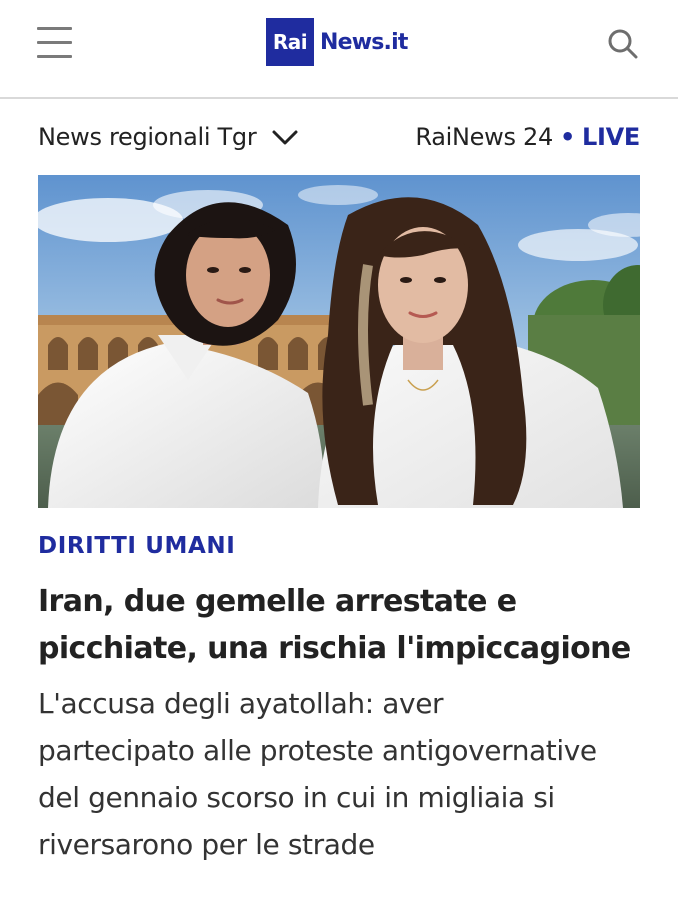 The image size is (678, 900). I want to click on rainews-logo: Rai News.it, so click(337, 42).